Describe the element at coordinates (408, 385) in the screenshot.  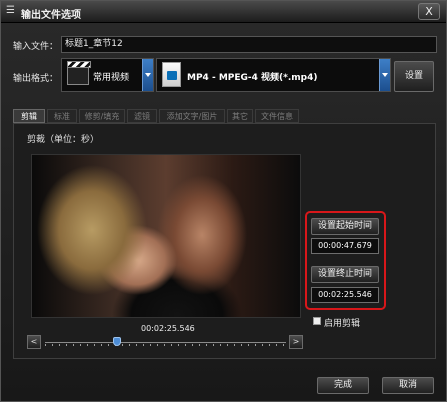
I see `cancel-button: 取消` at that location.